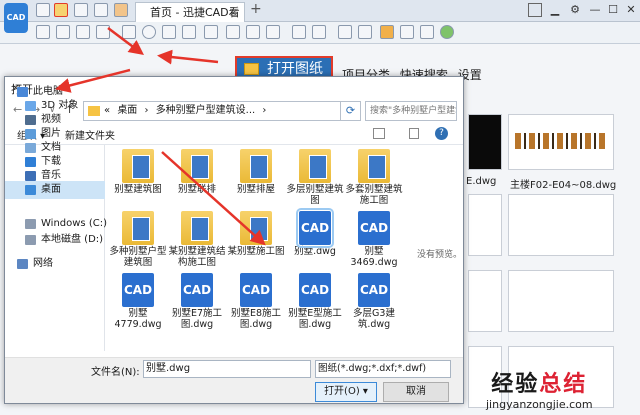 The height and width of the screenshot is (415, 640). I want to click on help-icon: ?, so click(441, 133).